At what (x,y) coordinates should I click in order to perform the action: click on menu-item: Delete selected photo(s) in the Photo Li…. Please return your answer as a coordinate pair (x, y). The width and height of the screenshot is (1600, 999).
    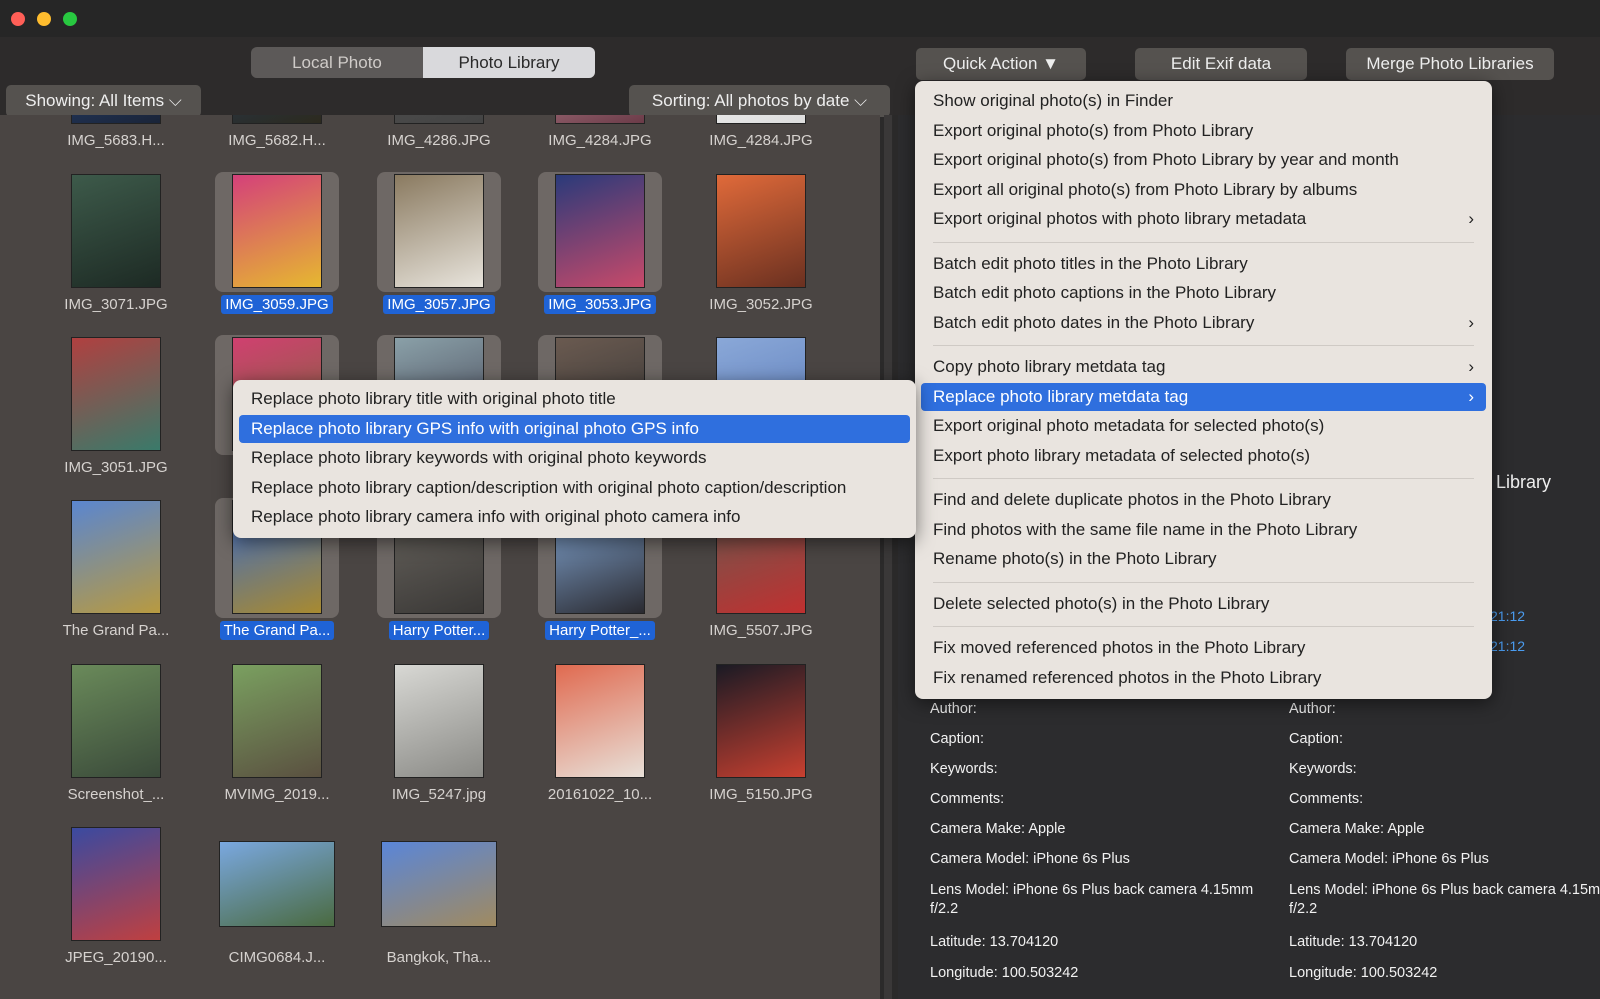
    Looking at the image, I should click on (1203, 604).